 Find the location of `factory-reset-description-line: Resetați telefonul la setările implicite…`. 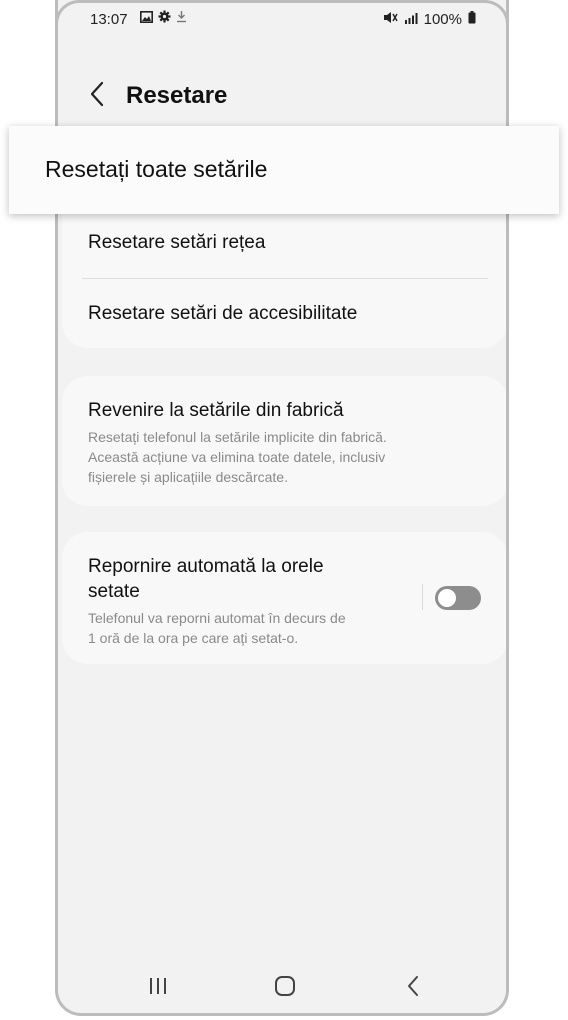

factory-reset-description-line: Resetați telefonul la setările implicite… is located at coordinates (237, 437).